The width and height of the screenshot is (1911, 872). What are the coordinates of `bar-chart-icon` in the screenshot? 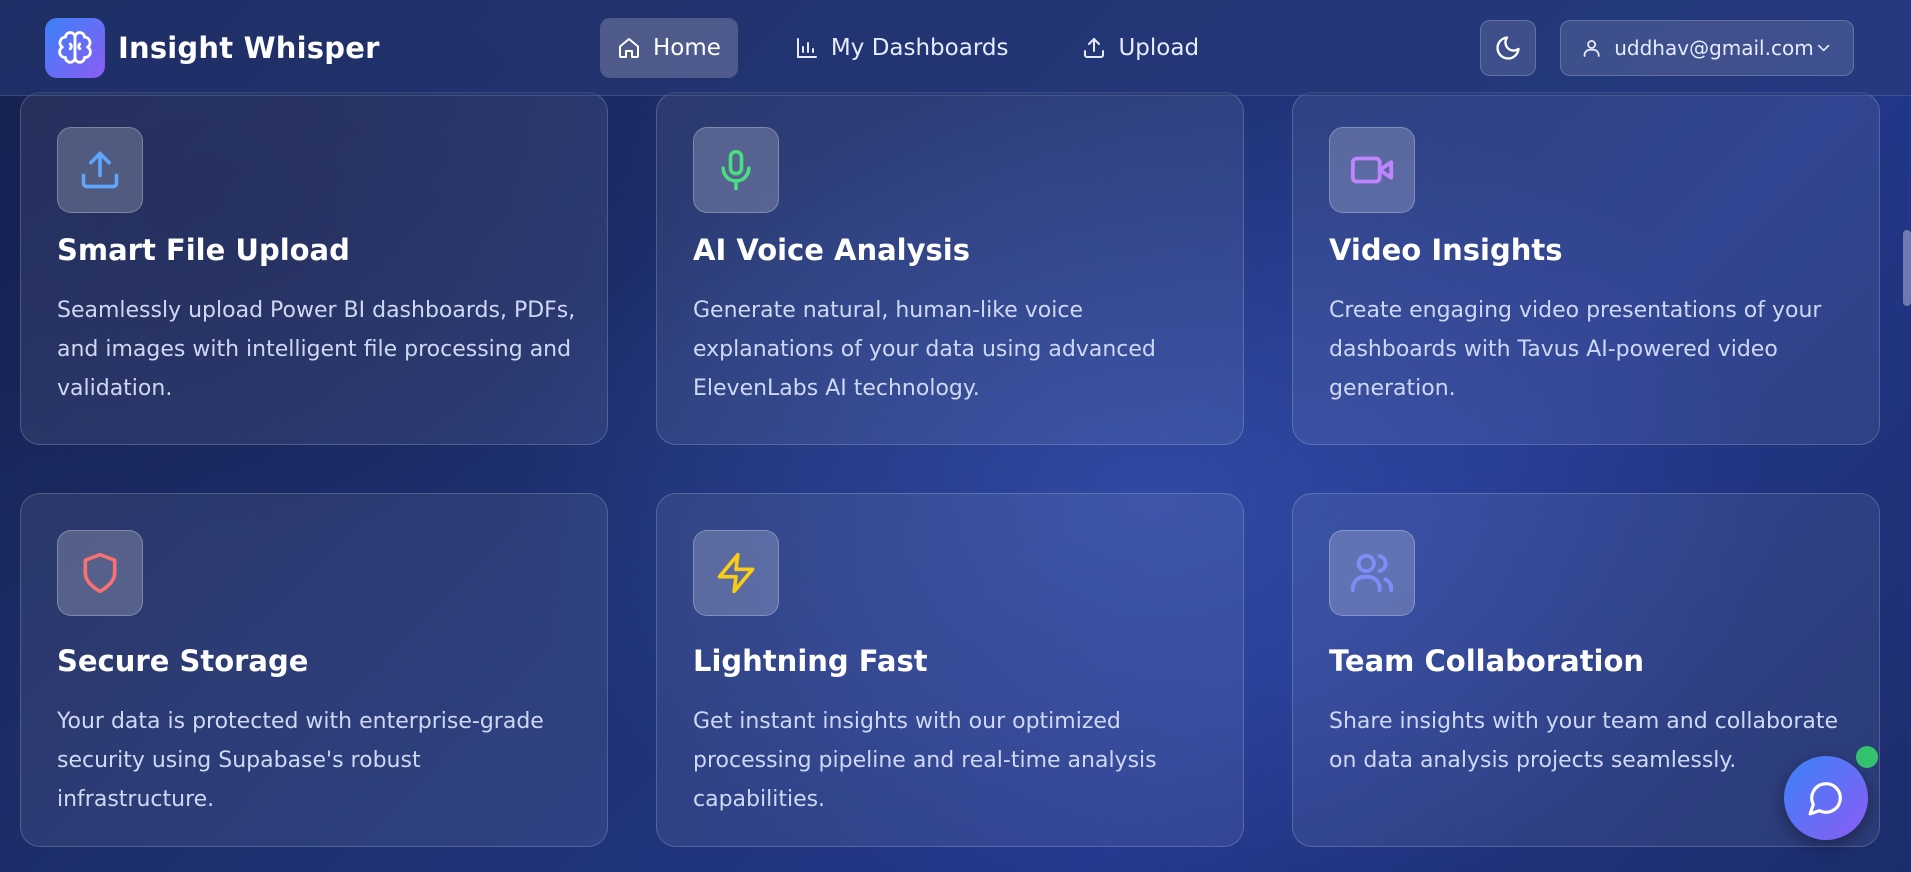 It's located at (806, 48).